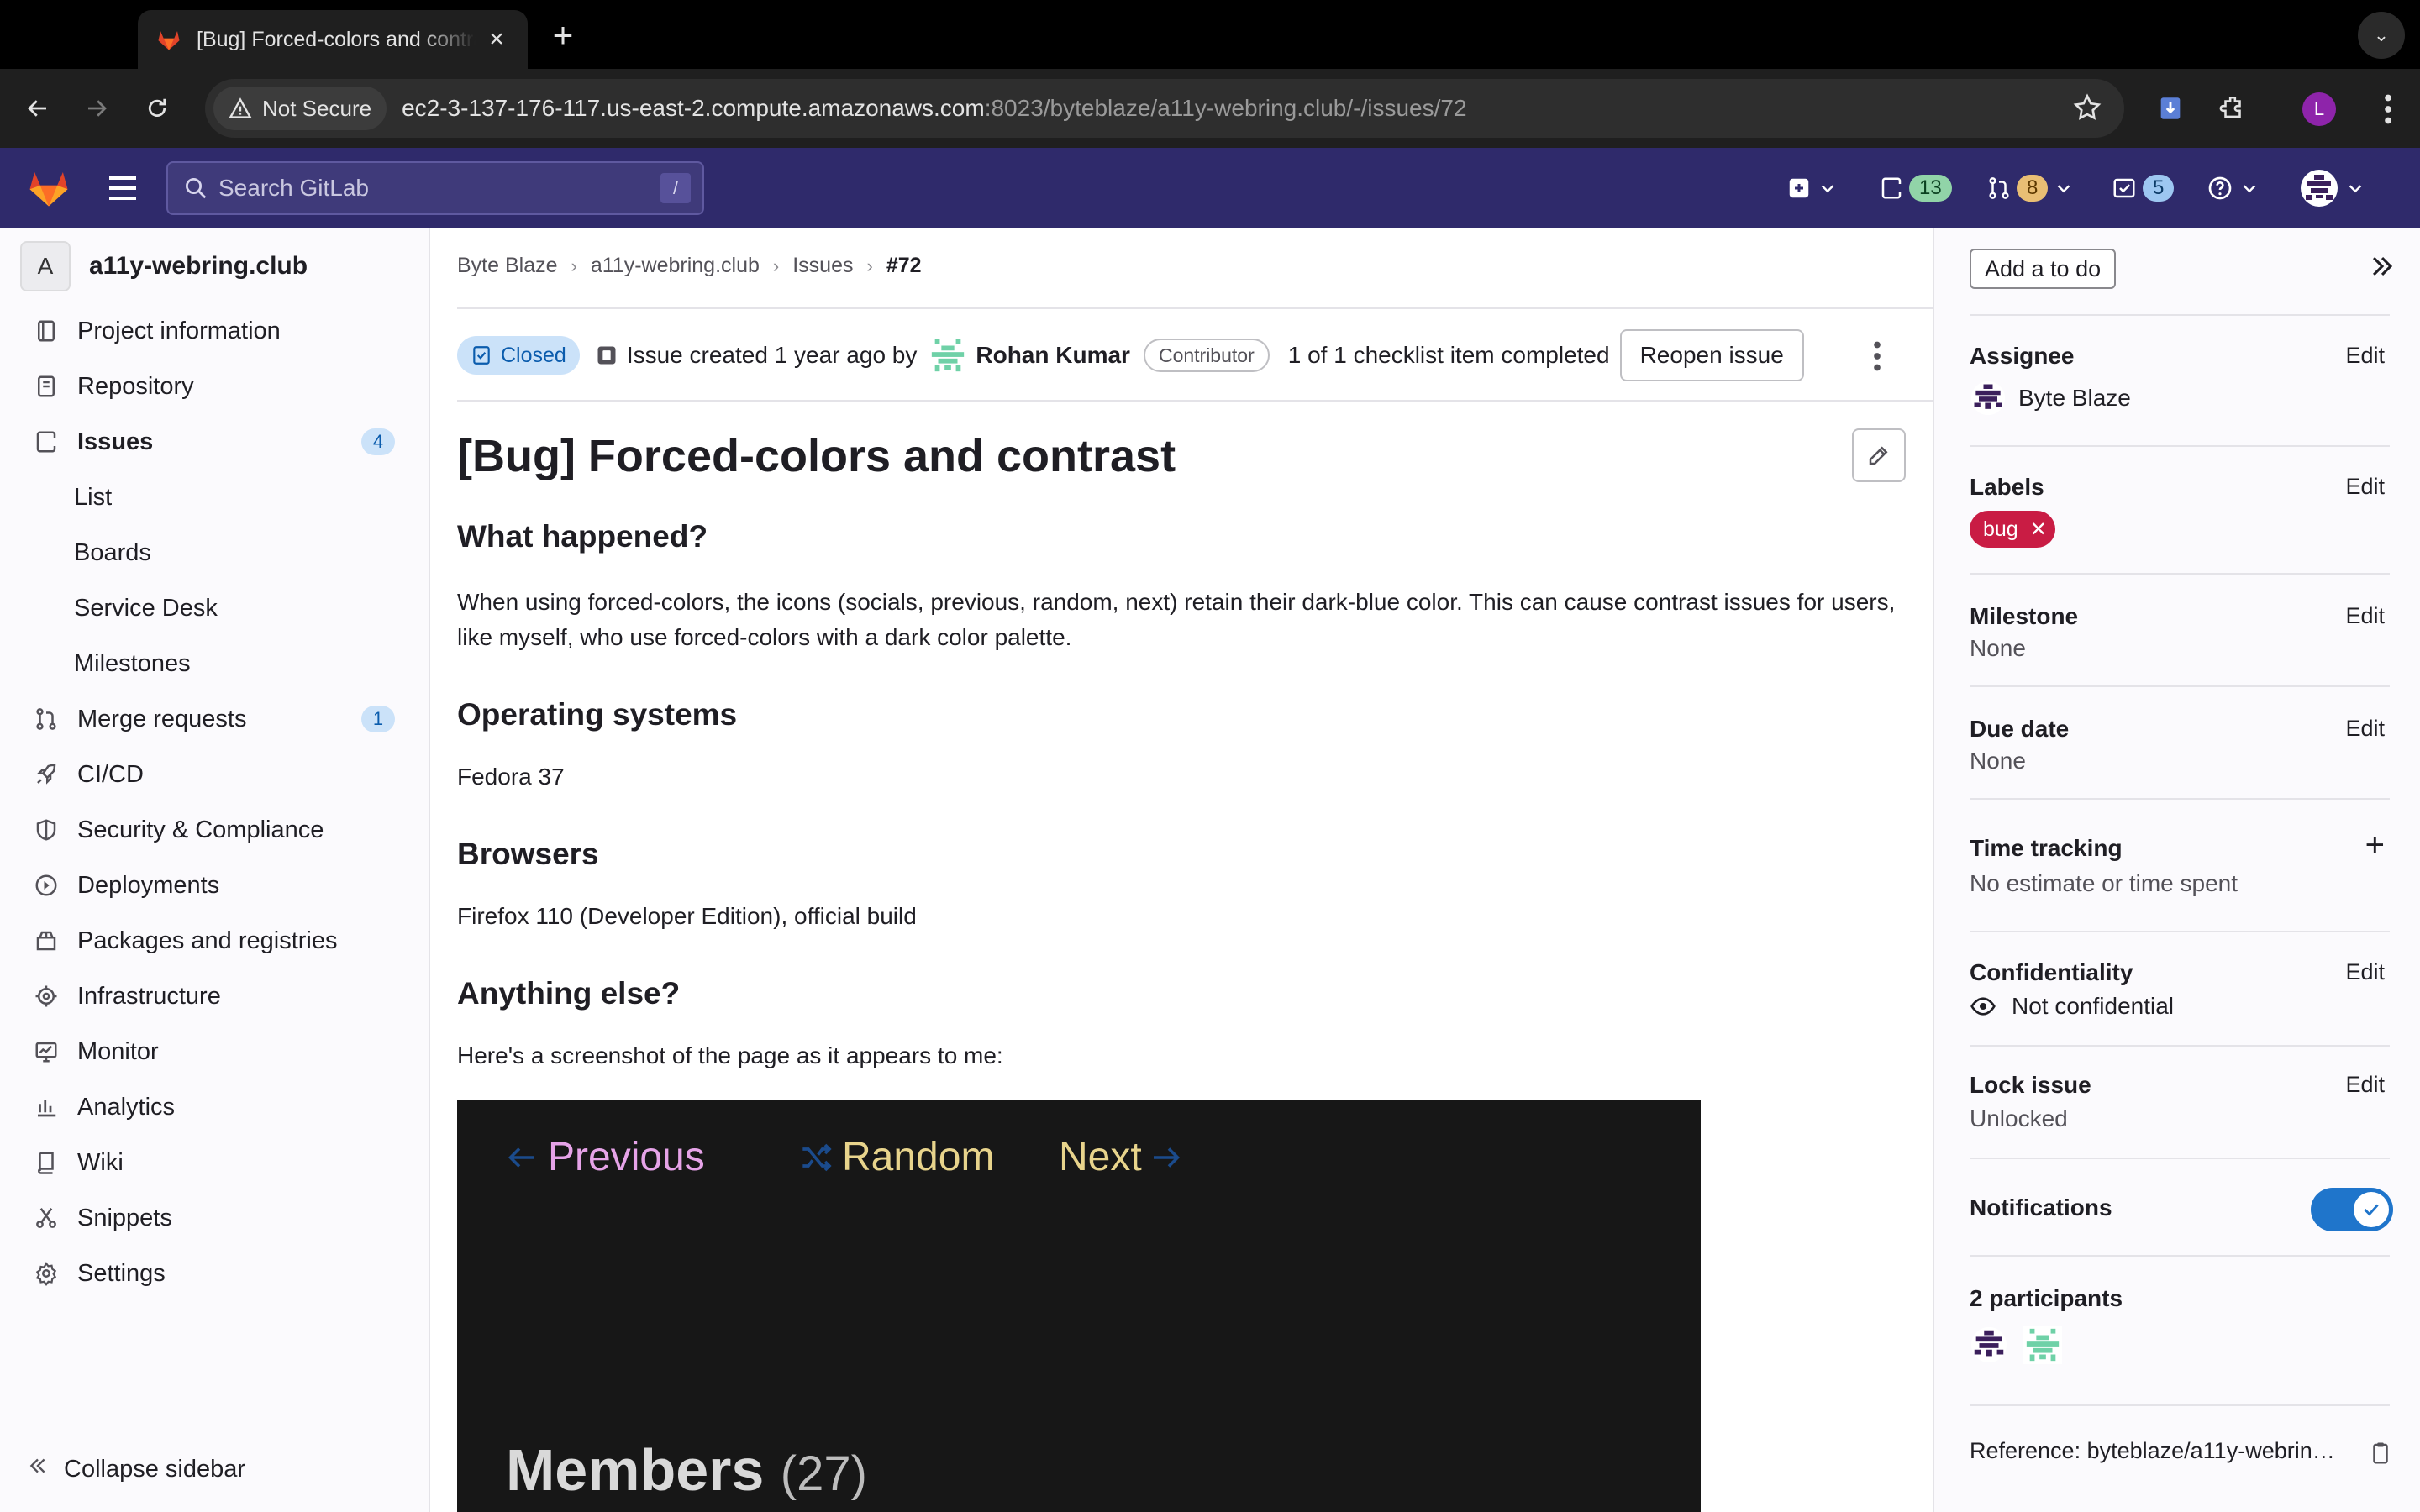  What do you see at coordinates (2000, 529) in the screenshot?
I see `label-bug-text: bug` at bounding box center [2000, 529].